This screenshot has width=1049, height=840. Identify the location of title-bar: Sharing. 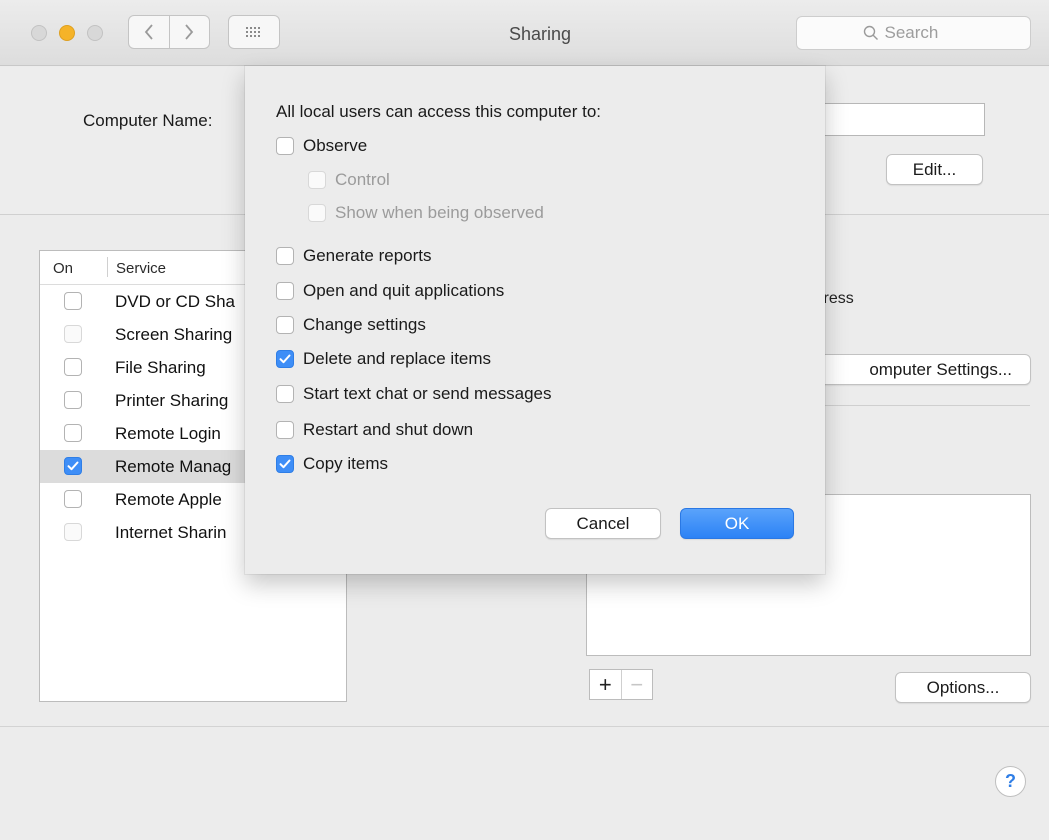
(524, 33).